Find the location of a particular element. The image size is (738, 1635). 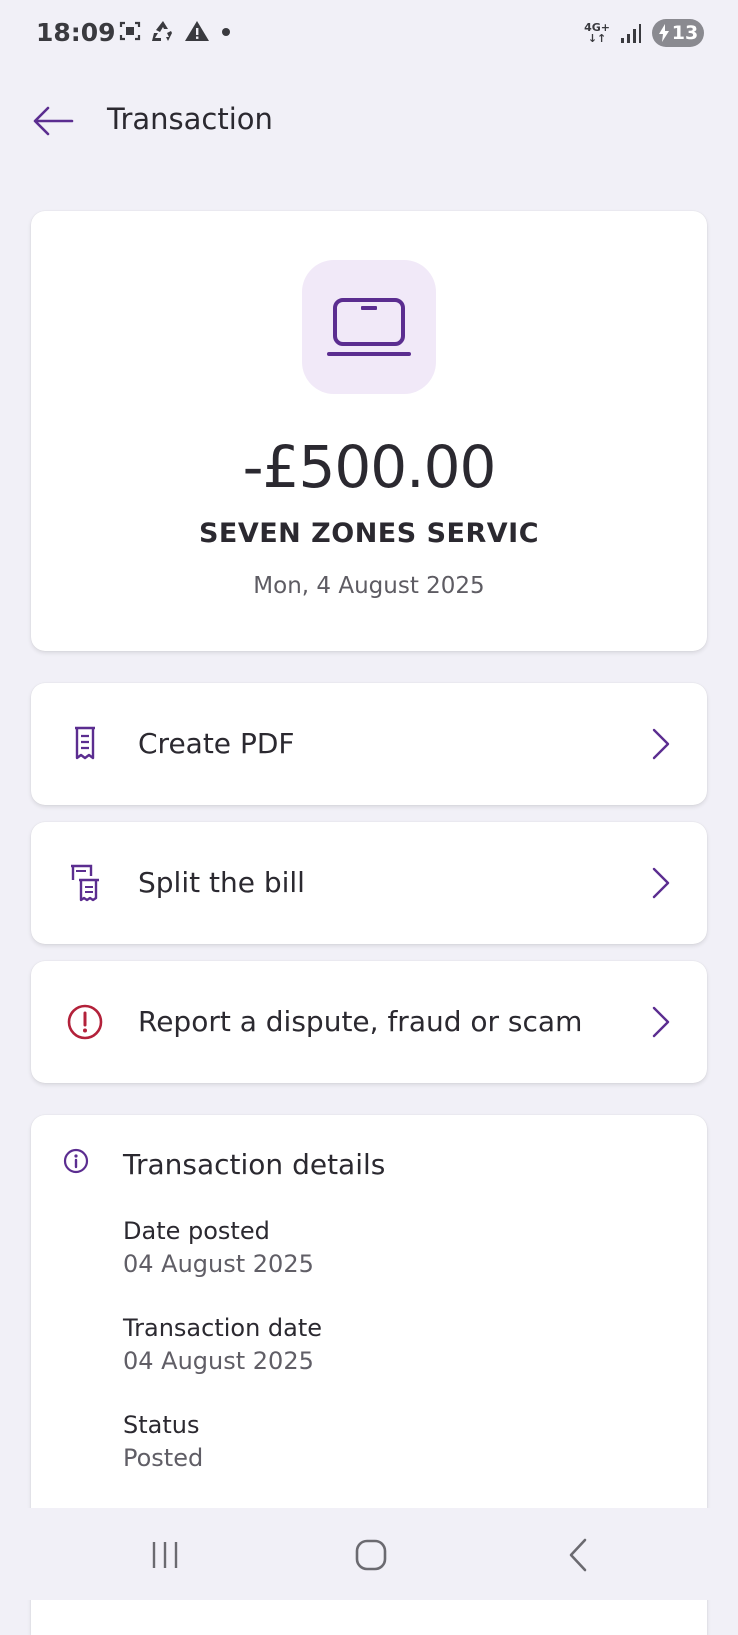

signal-icon is located at coordinates (631, 33).